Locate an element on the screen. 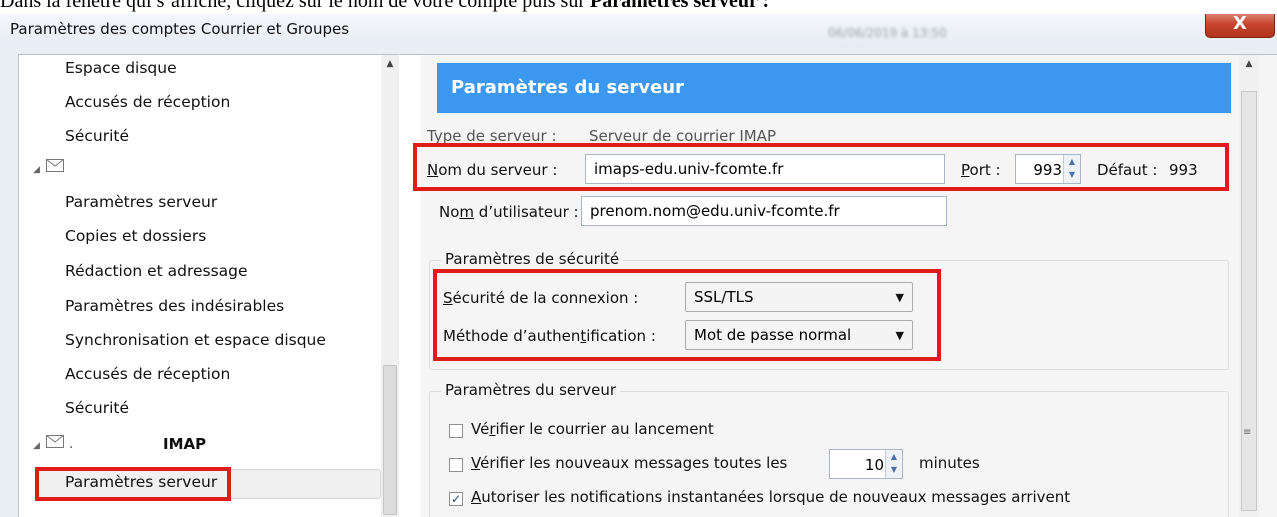  grip-icon: ≡ is located at coordinates (1247, 432).